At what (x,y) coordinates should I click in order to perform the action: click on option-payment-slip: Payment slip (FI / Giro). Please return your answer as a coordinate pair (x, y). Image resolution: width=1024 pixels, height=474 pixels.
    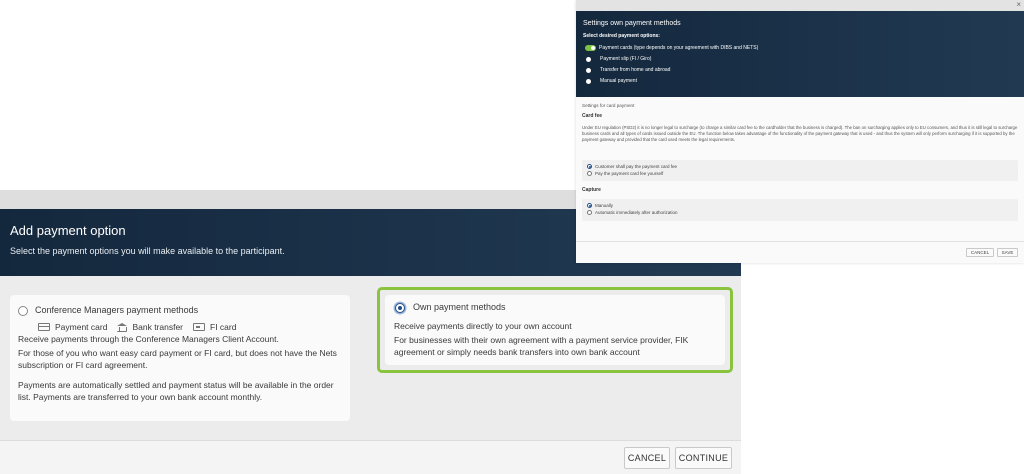
    Looking at the image, I should click on (618, 59).